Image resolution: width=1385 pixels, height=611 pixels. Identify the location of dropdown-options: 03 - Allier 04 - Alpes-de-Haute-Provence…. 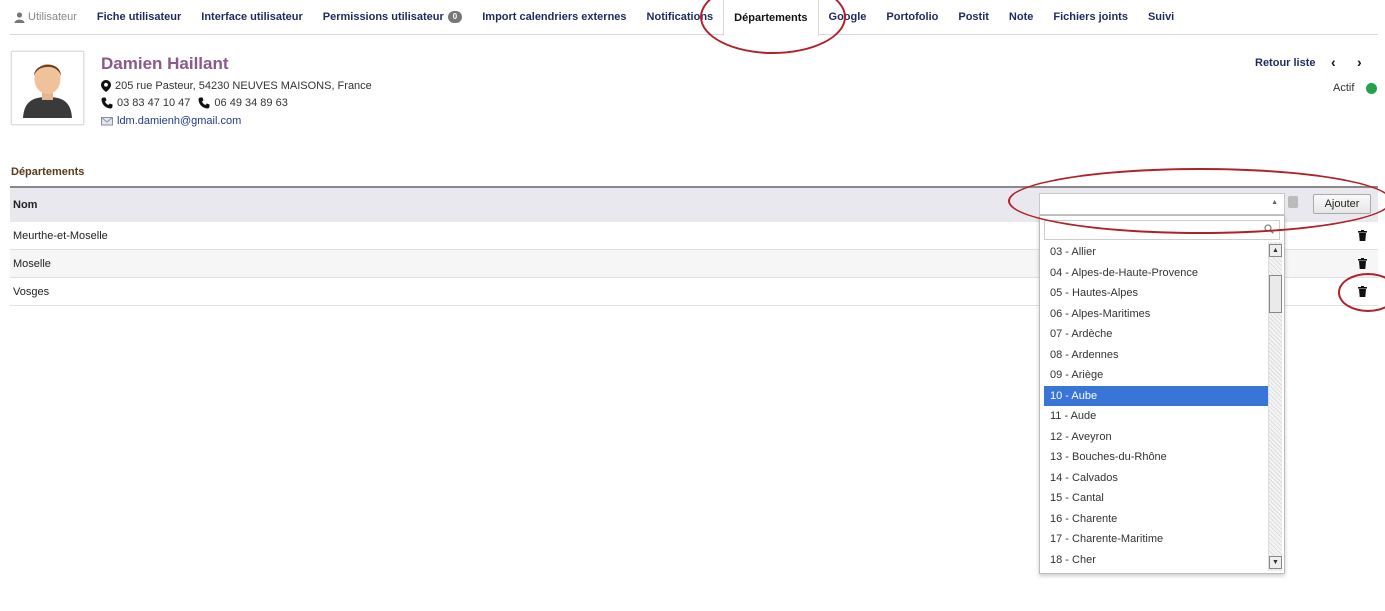
(1156, 406).